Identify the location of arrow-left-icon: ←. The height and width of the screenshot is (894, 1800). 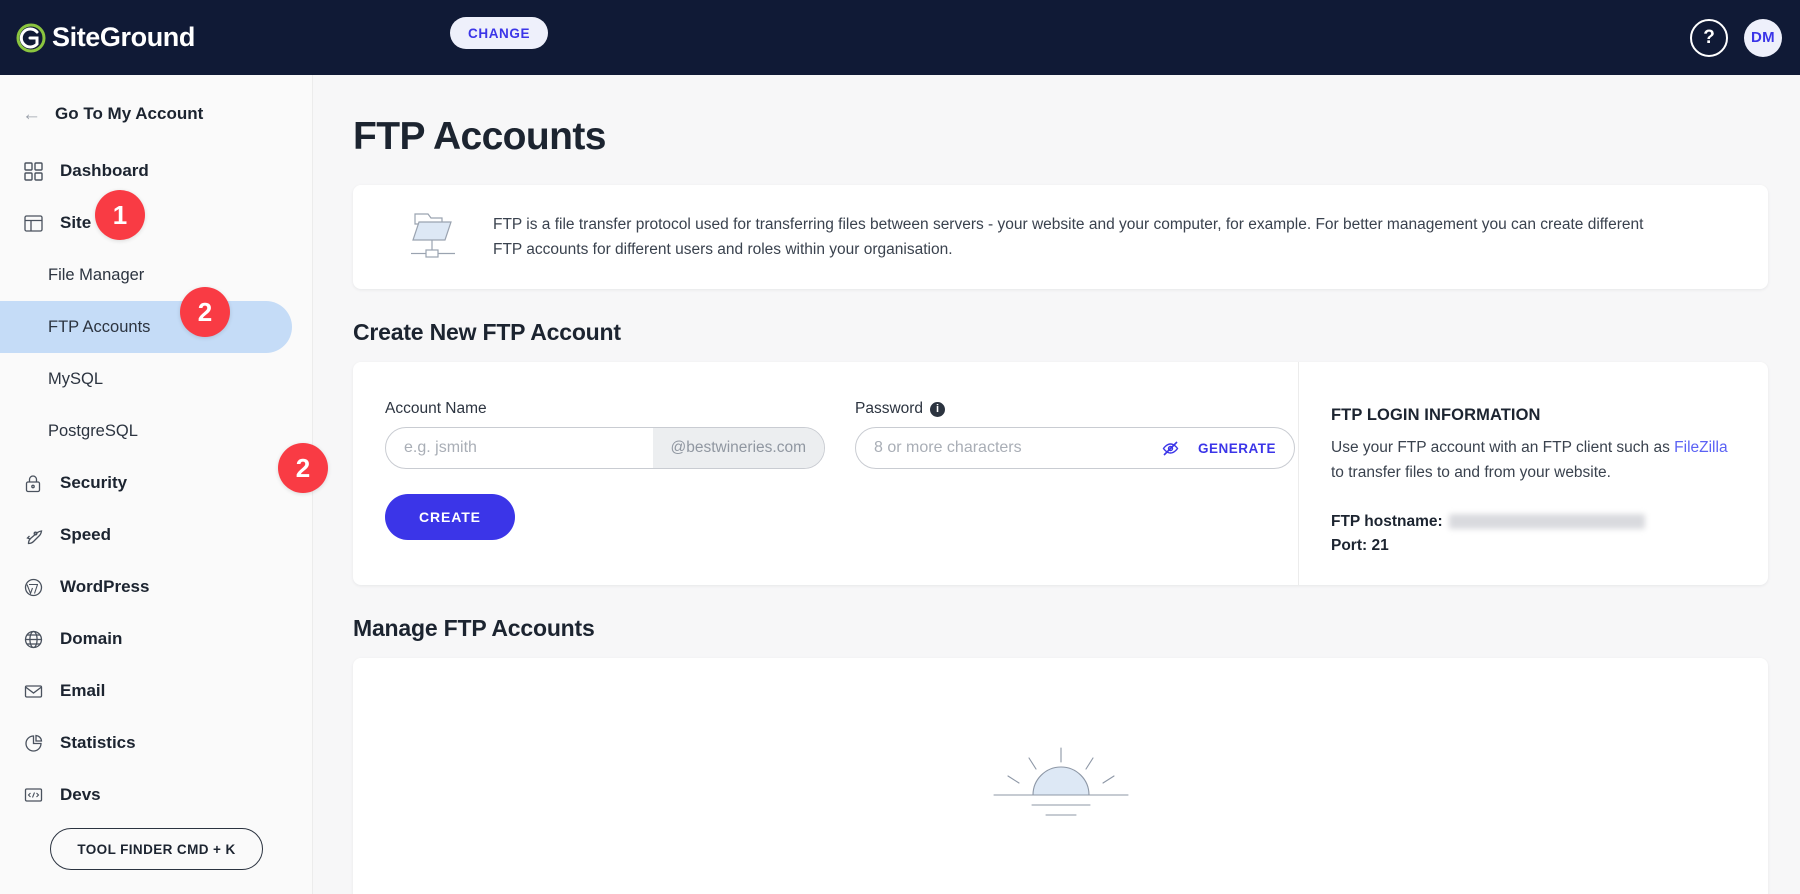
(31, 114).